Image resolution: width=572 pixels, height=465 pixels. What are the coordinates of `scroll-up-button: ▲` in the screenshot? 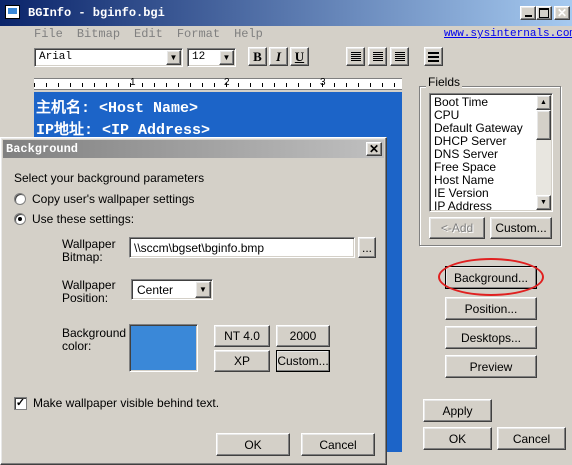 It's located at (543, 102).